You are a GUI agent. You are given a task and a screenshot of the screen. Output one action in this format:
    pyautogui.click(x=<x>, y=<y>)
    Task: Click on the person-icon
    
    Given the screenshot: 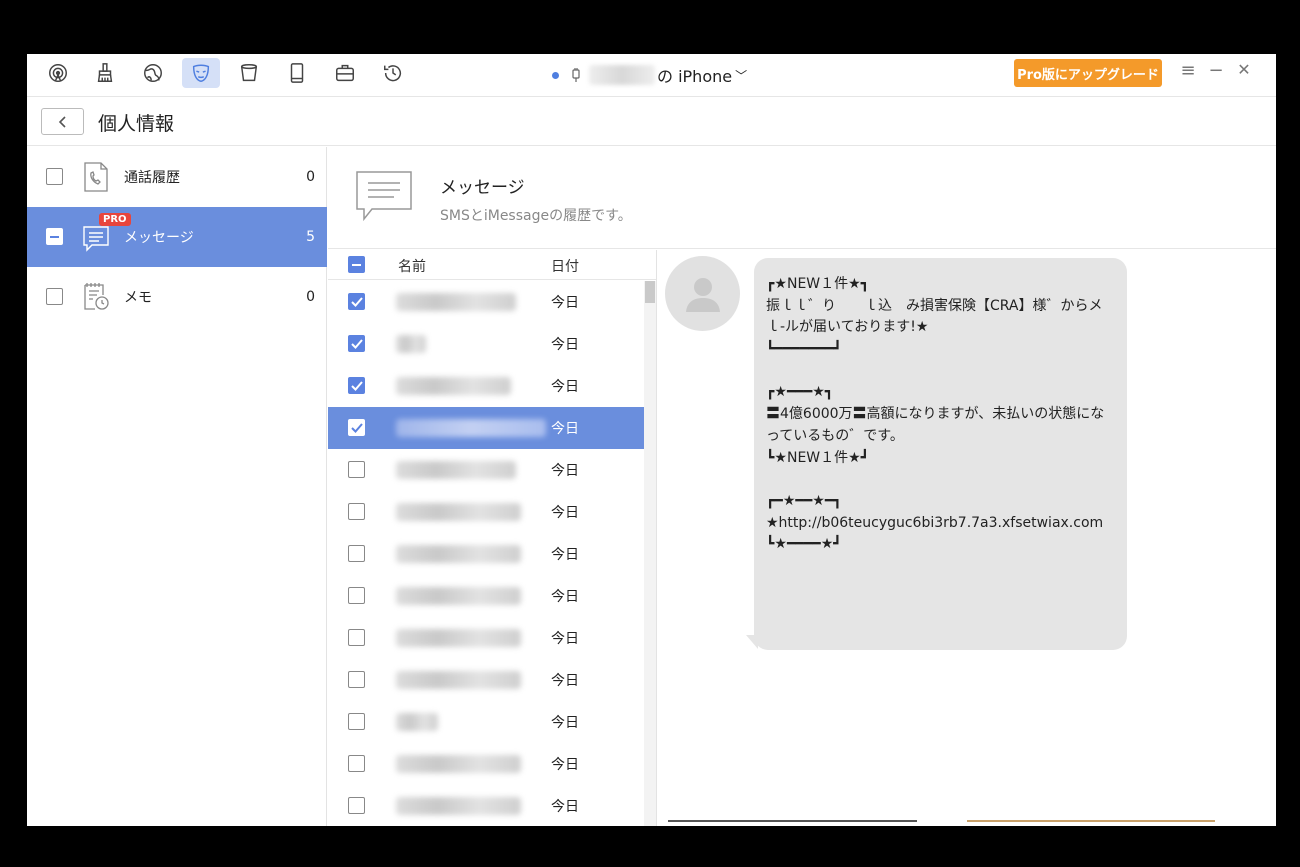 What is the action you would take?
    pyautogui.click(x=702, y=294)
    